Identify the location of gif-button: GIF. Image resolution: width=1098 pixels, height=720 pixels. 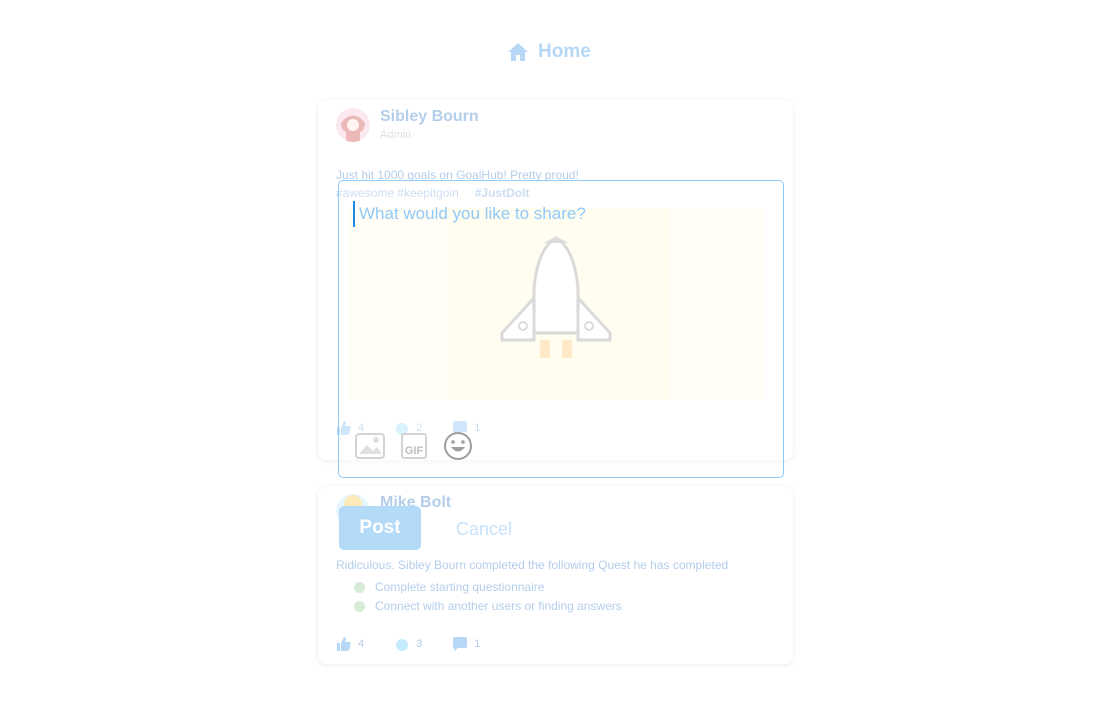
(414, 446).